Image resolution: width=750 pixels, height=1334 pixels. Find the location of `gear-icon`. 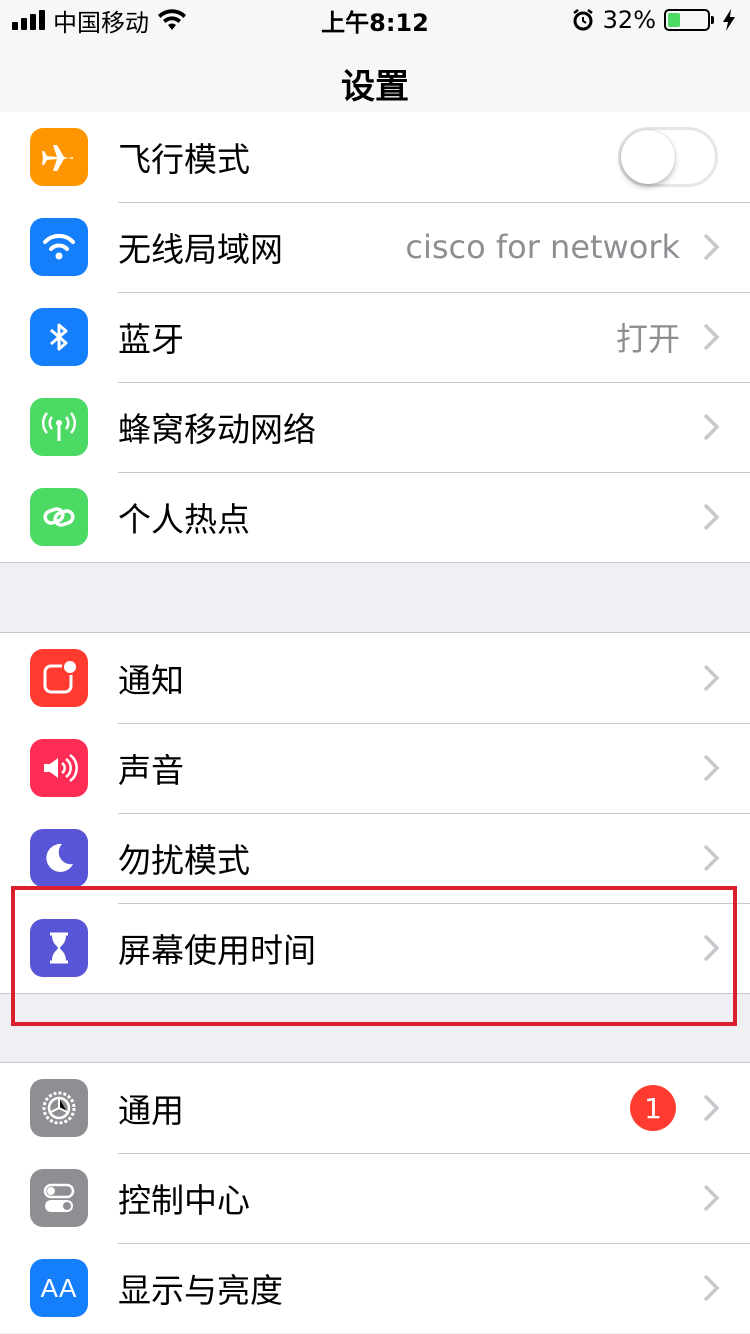

gear-icon is located at coordinates (59, 1108).